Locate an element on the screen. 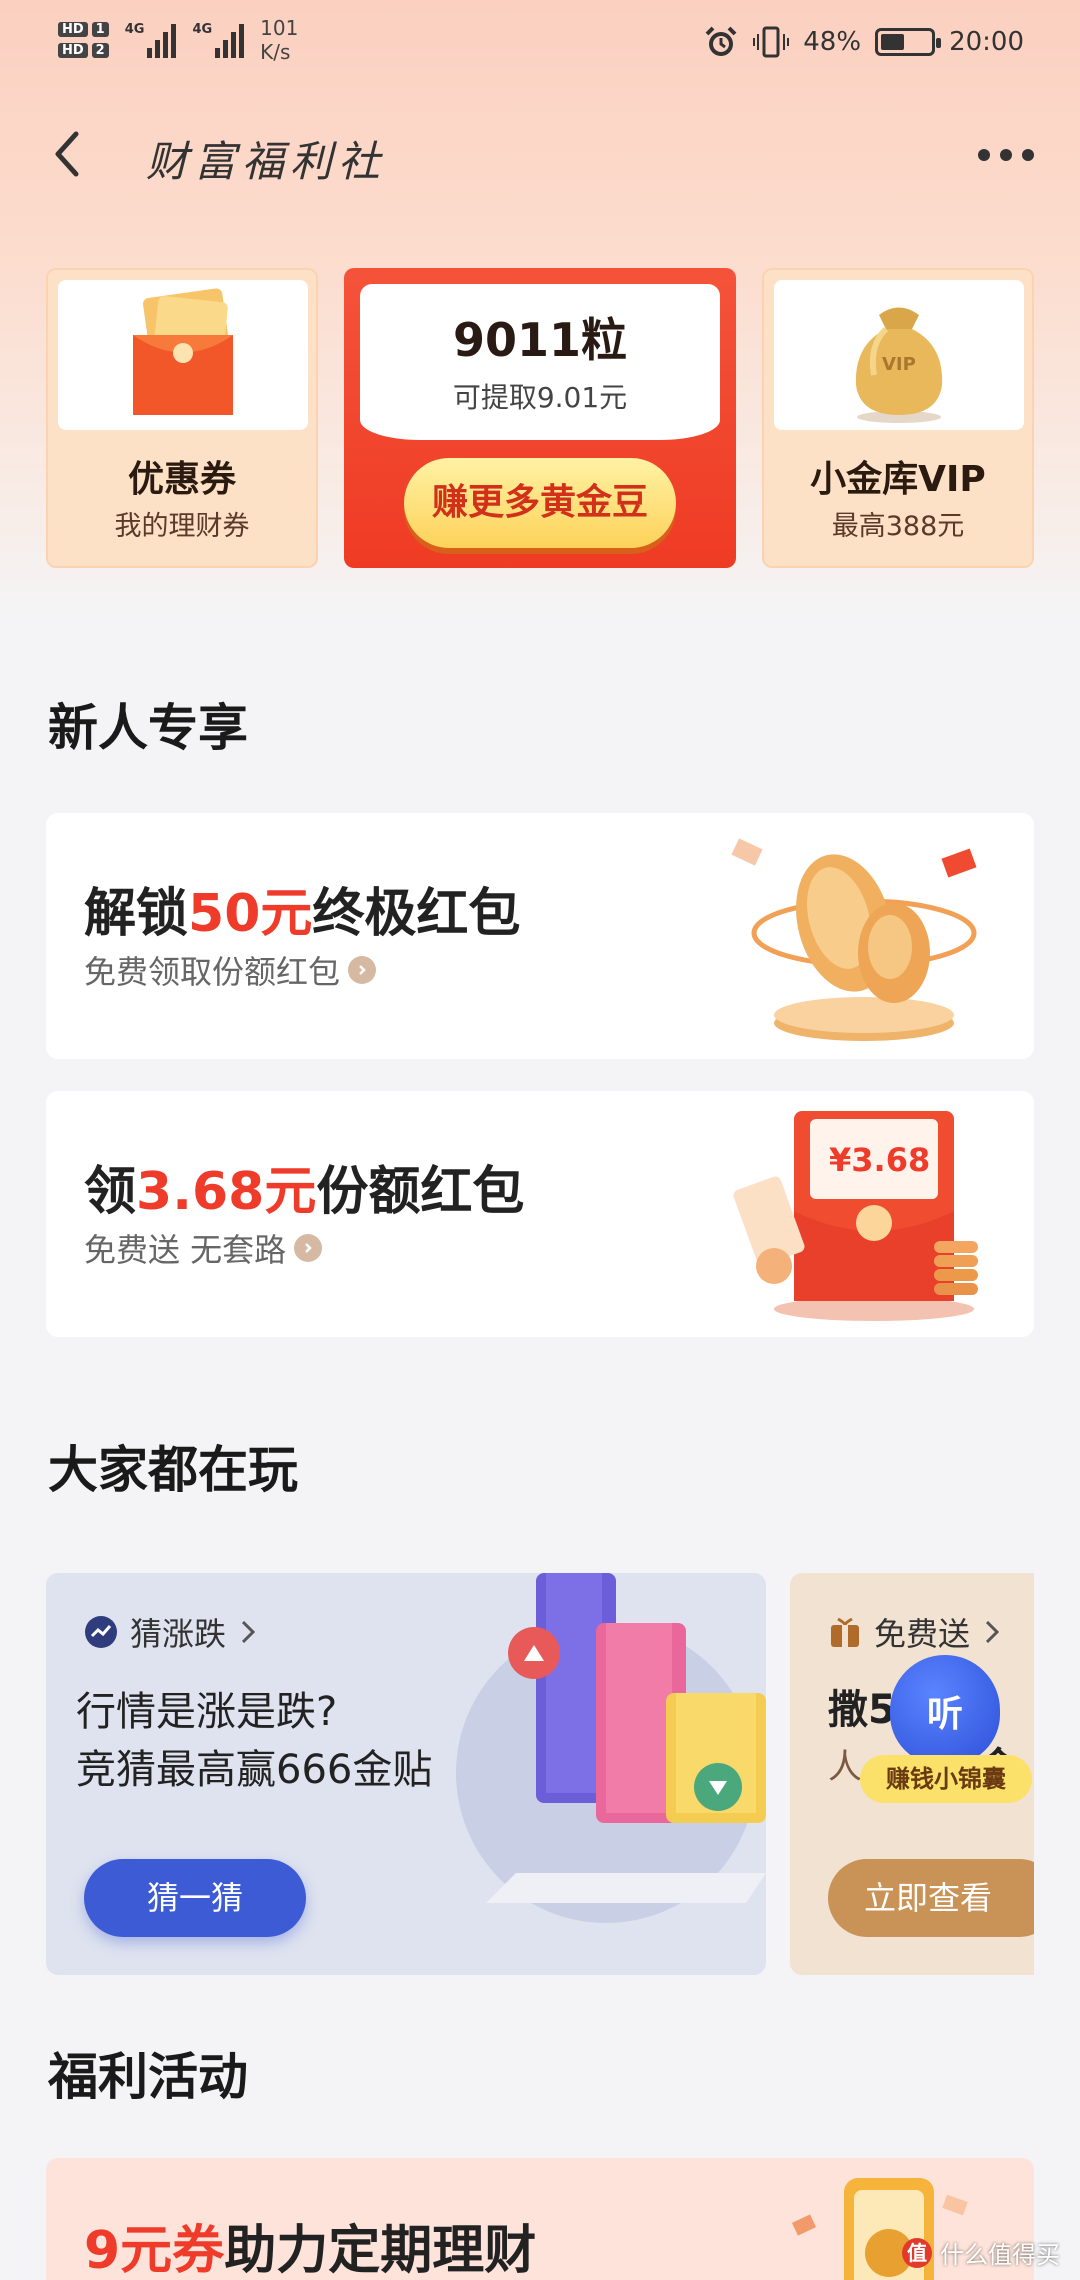 The width and height of the screenshot is (1080, 2280). tips-floating-badge: 听 赚钱小锦囊 is located at coordinates (946, 1730).